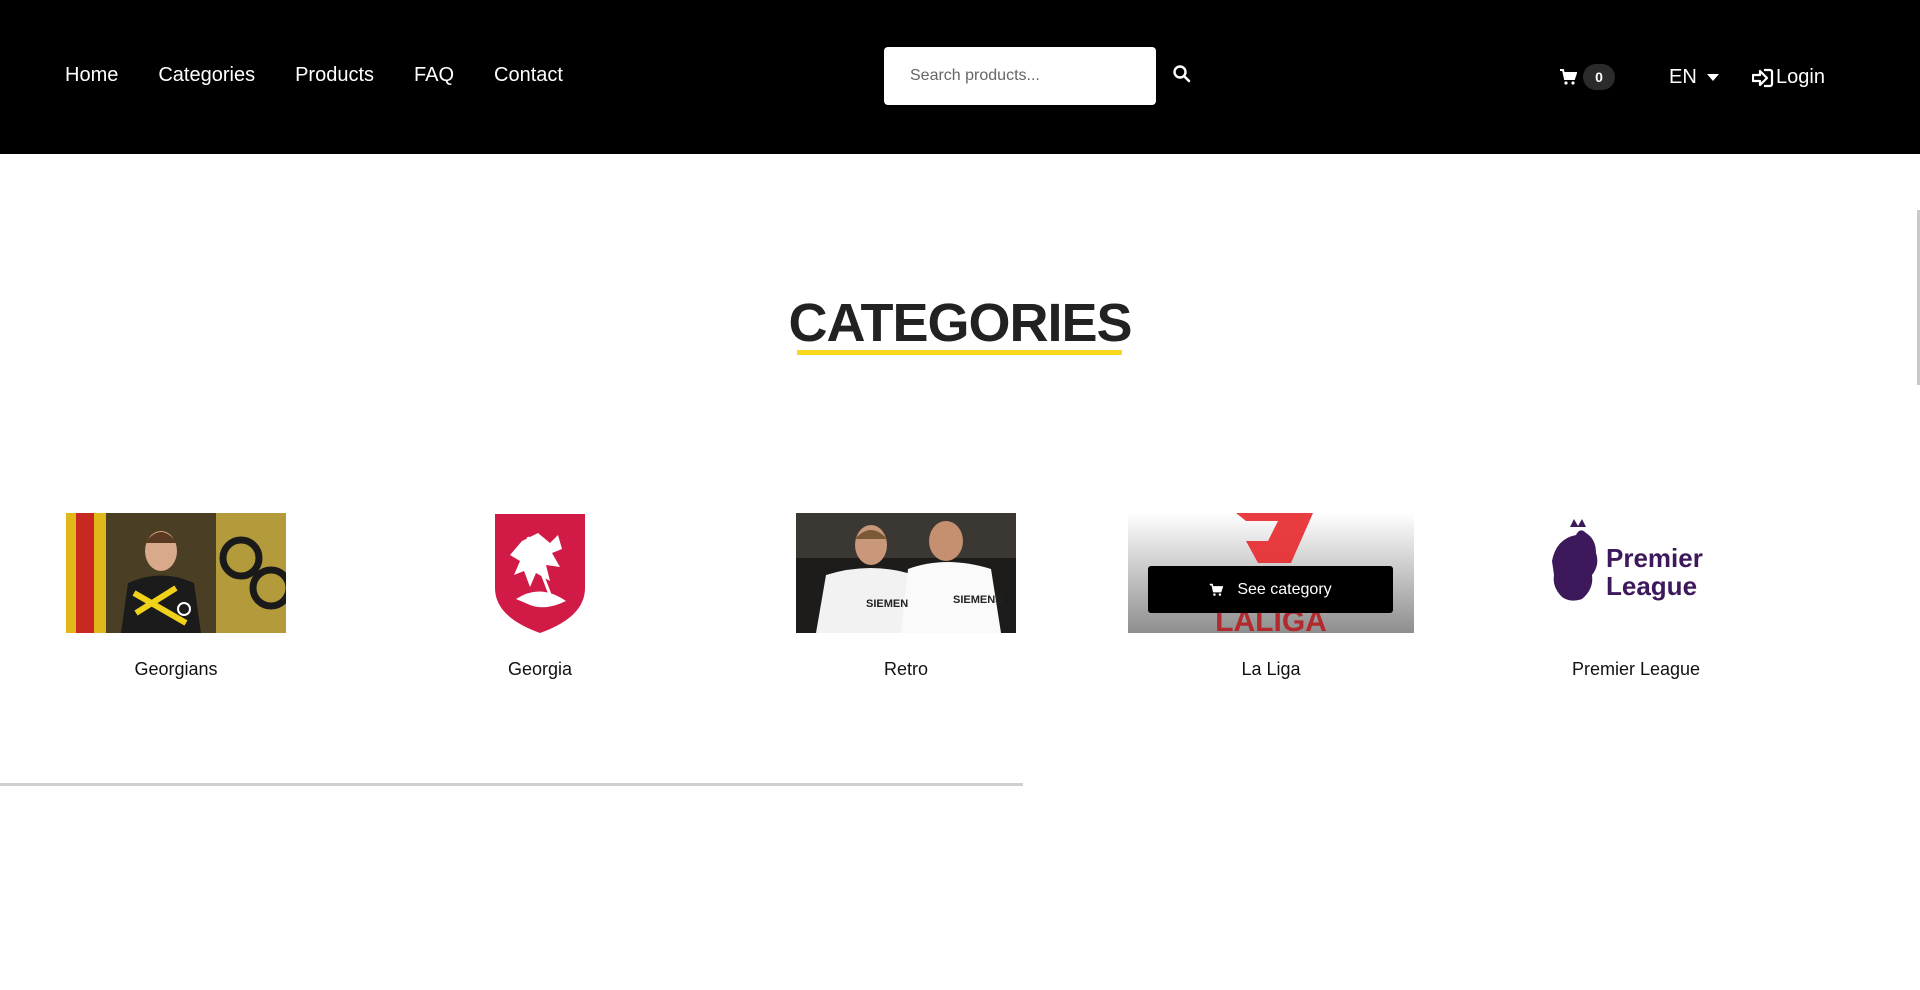  Describe the element at coordinates (1712, 77) in the screenshot. I see `chevron-down-icon` at that location.